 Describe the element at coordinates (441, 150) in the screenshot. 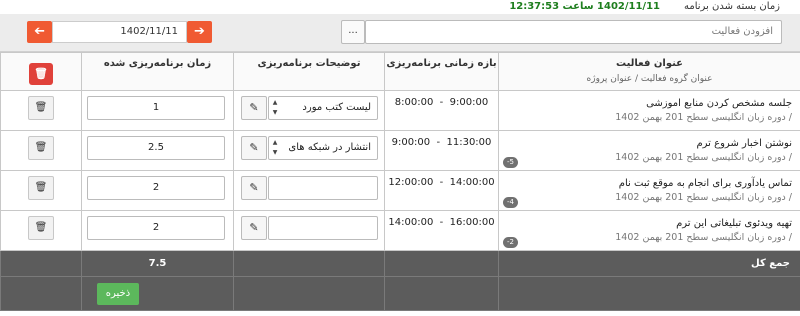

I see `range-cell: 9:00:00 - 11:30:00` at that location.